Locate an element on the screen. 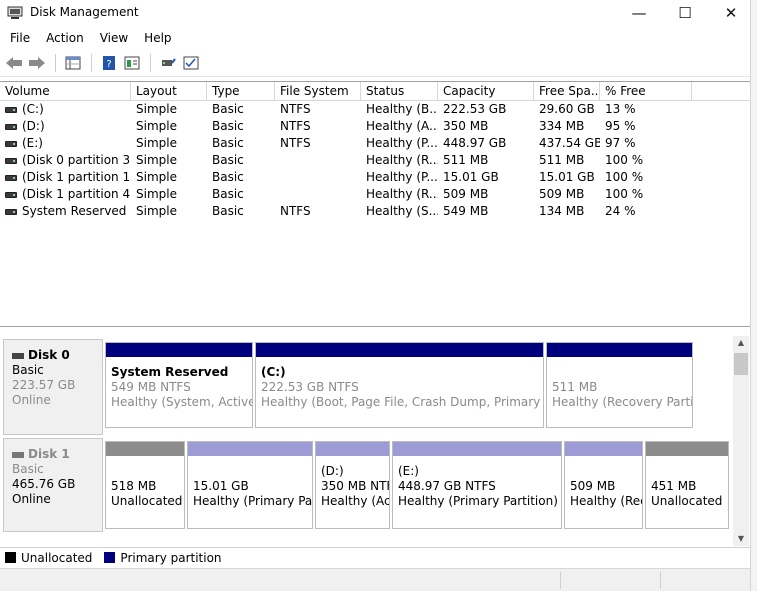 Image resolution: width=757 pixels, height=591 pixels. connect-icon is located at coordinates (168, 63).